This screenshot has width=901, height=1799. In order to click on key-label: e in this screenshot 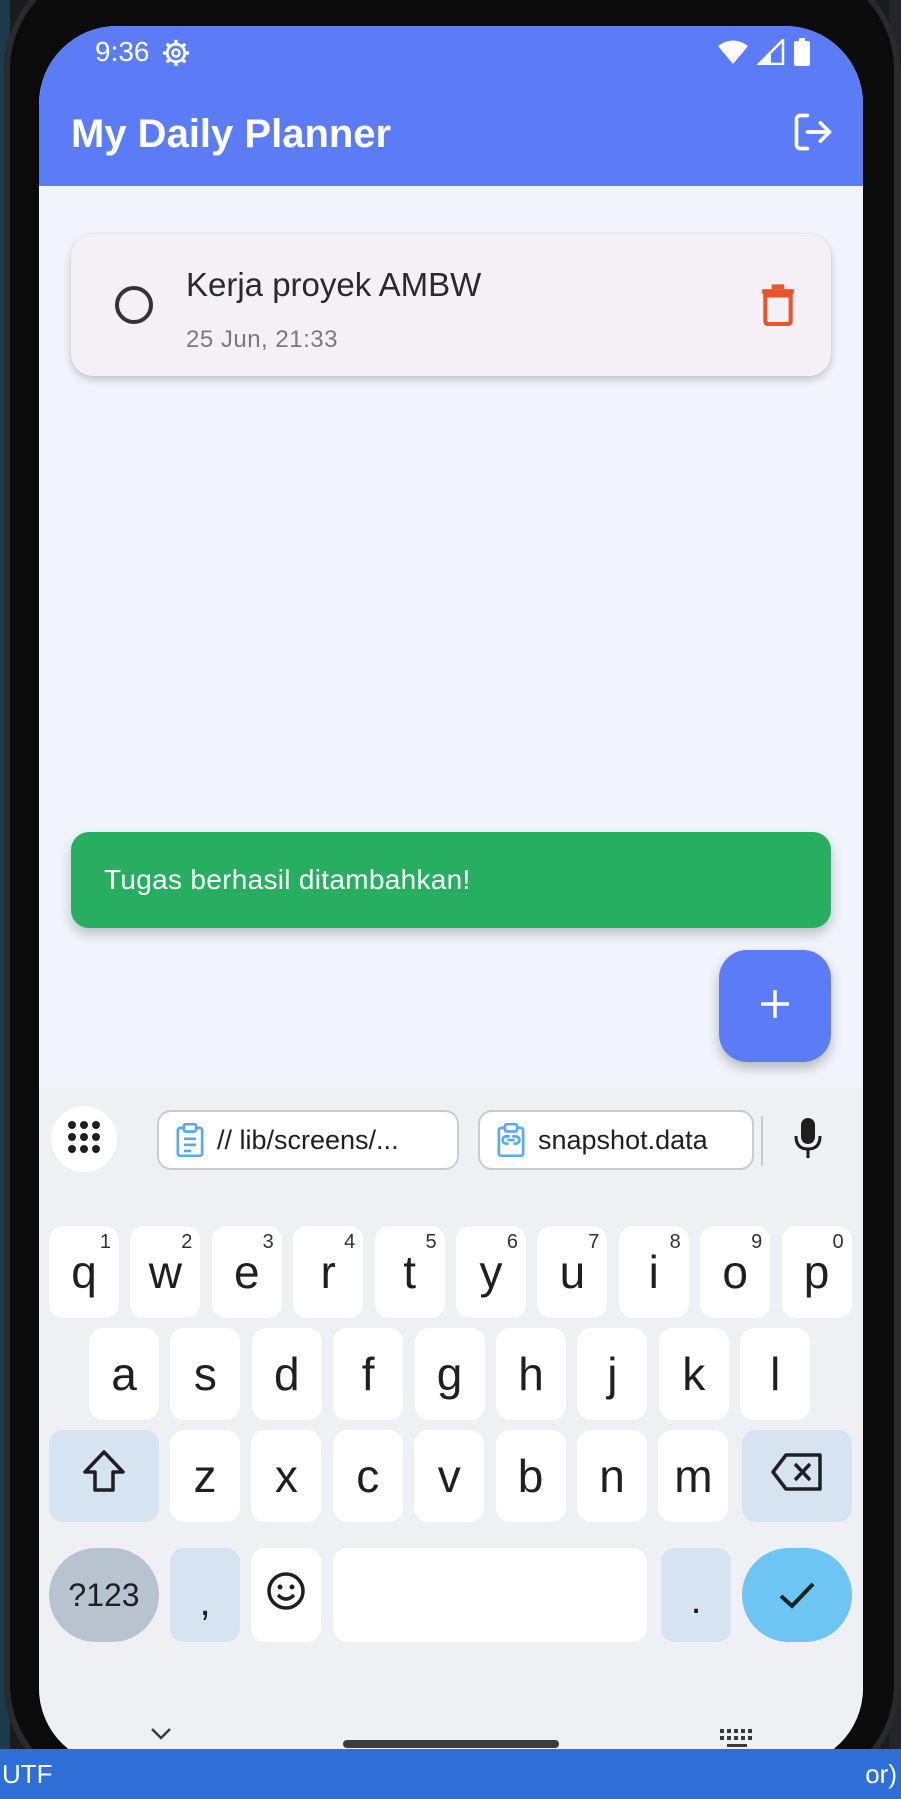, I will do `click(247, 1272)`.